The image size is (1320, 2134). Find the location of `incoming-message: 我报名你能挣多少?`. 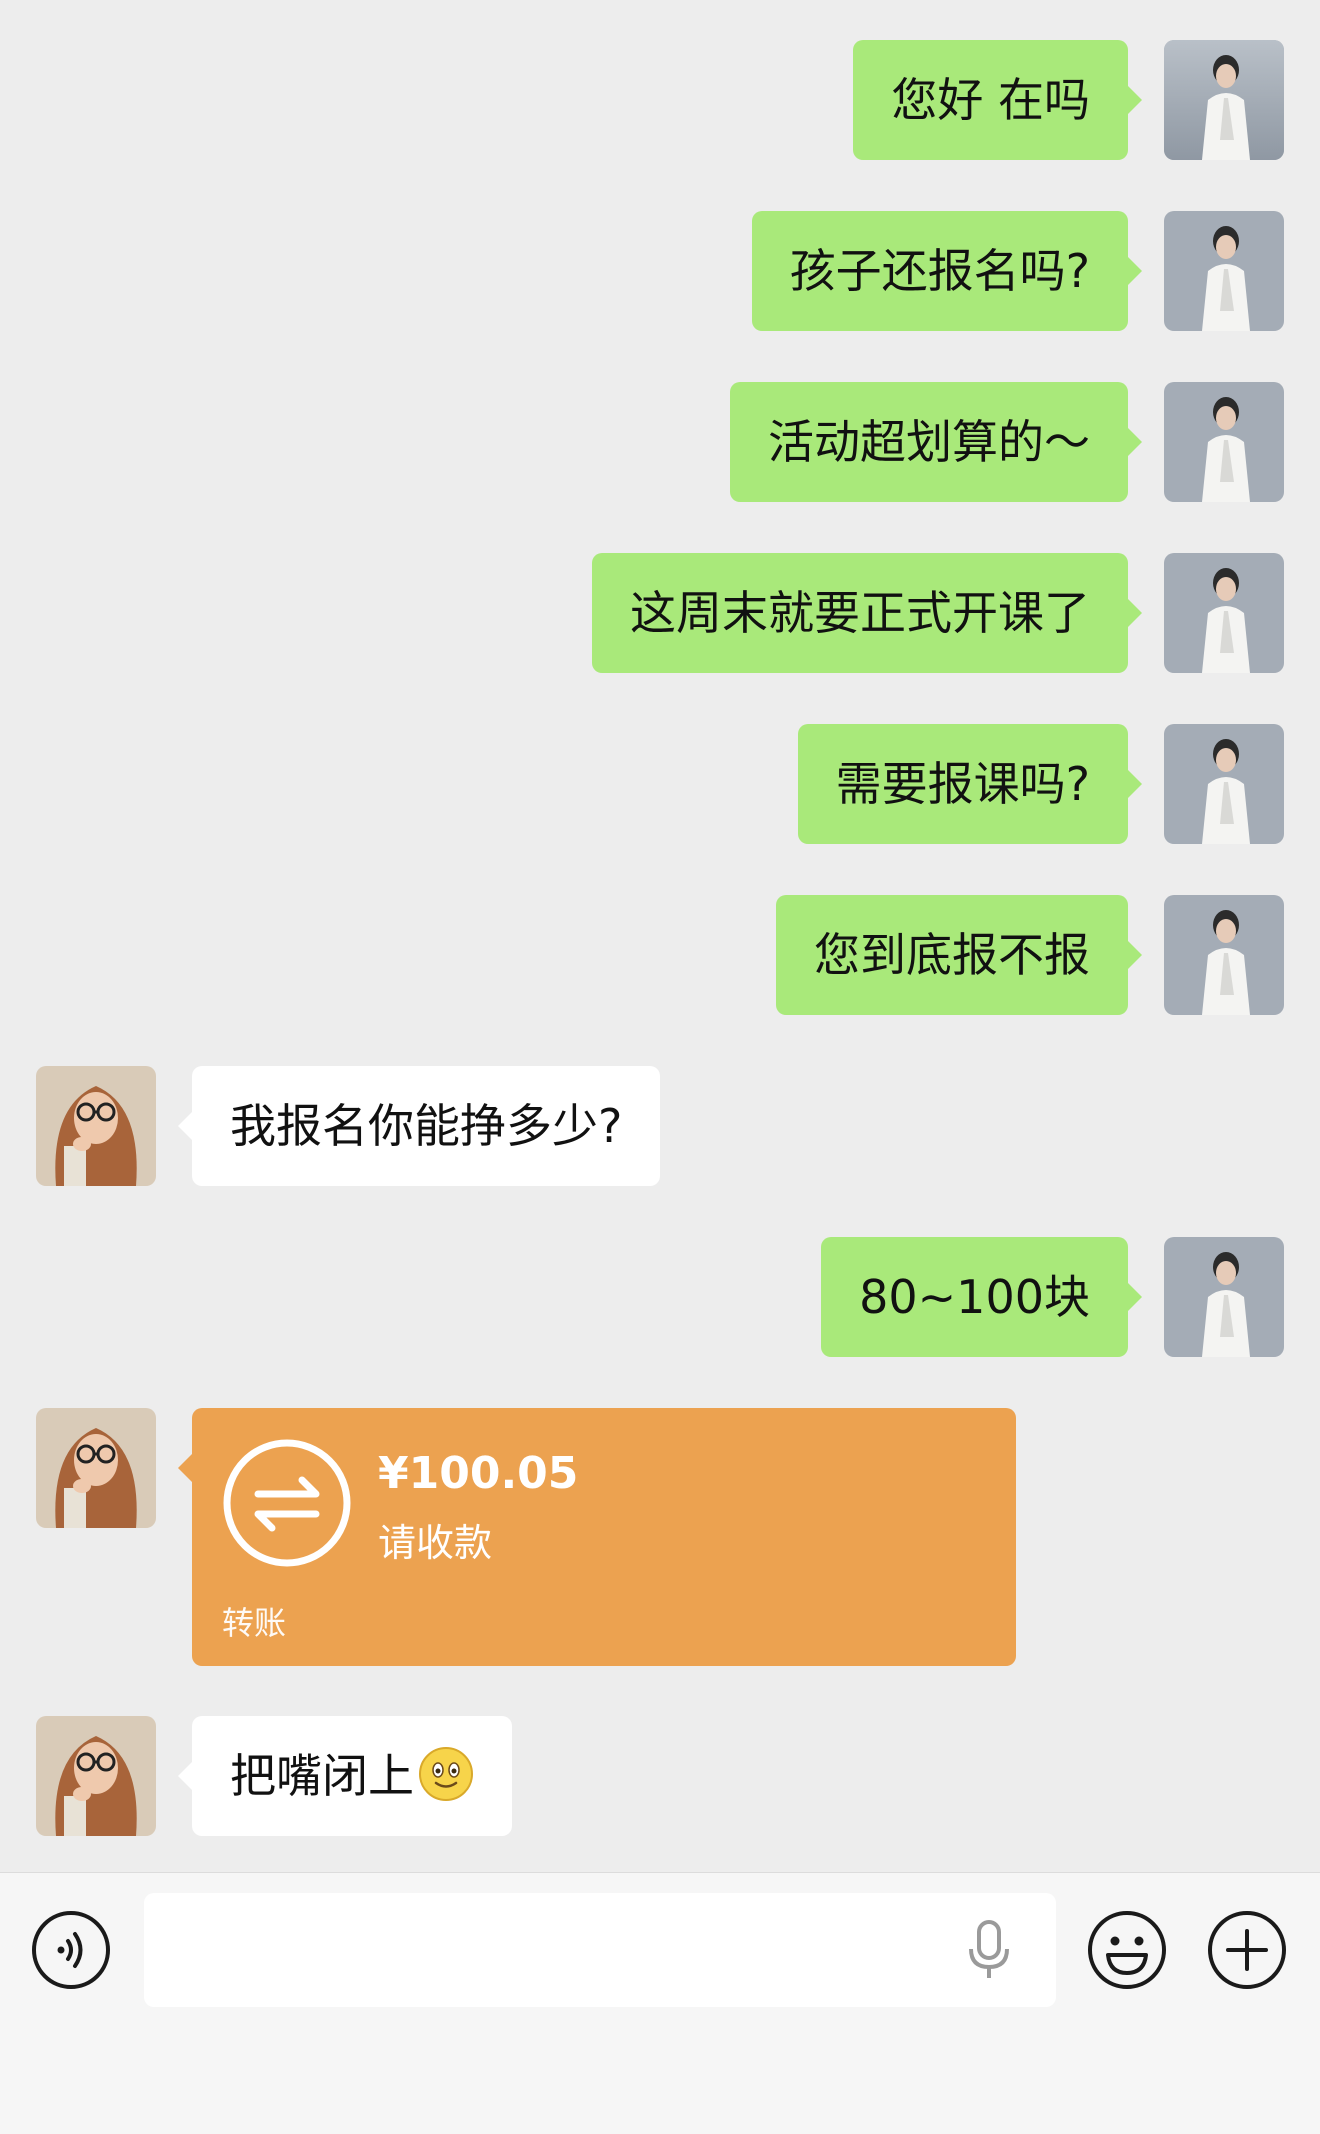

incoming-message: 我报名你能挣多少? is located at coordinates (348, 1126).